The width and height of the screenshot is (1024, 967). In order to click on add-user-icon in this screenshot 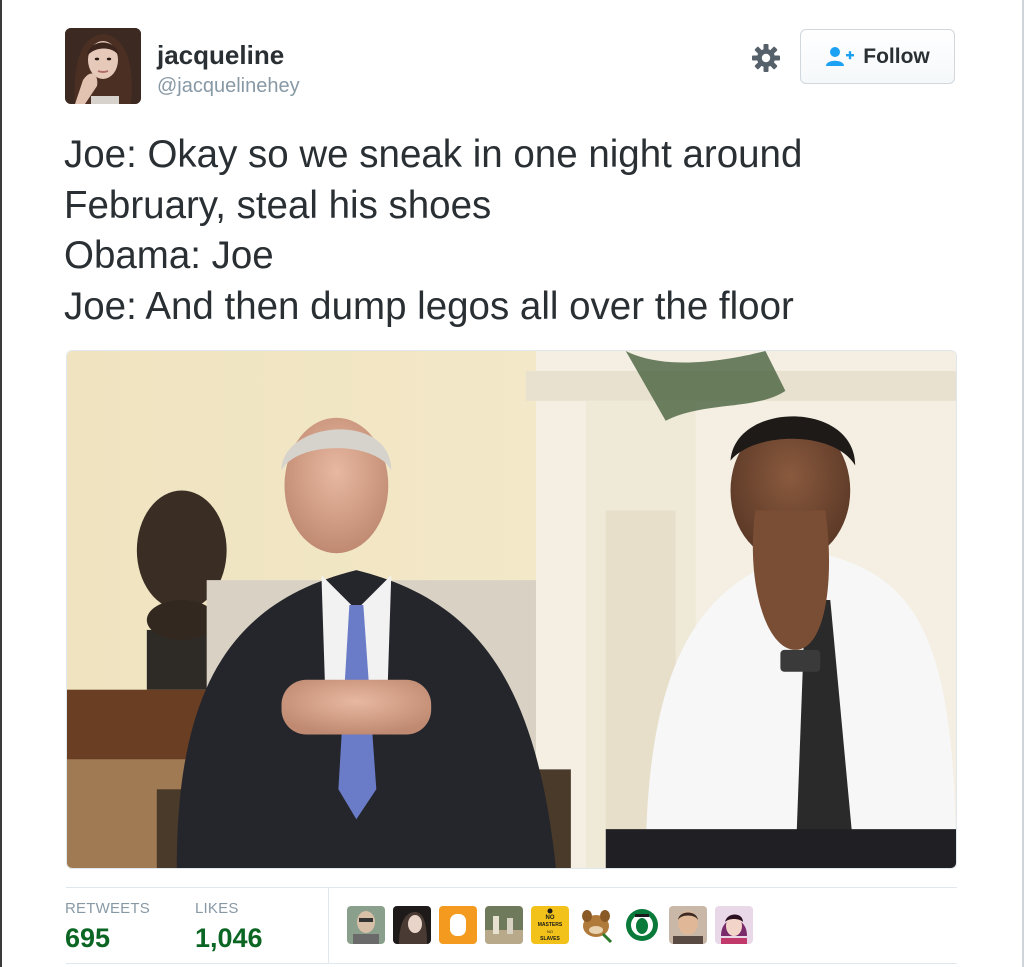, I will do `click(840, 56)`.